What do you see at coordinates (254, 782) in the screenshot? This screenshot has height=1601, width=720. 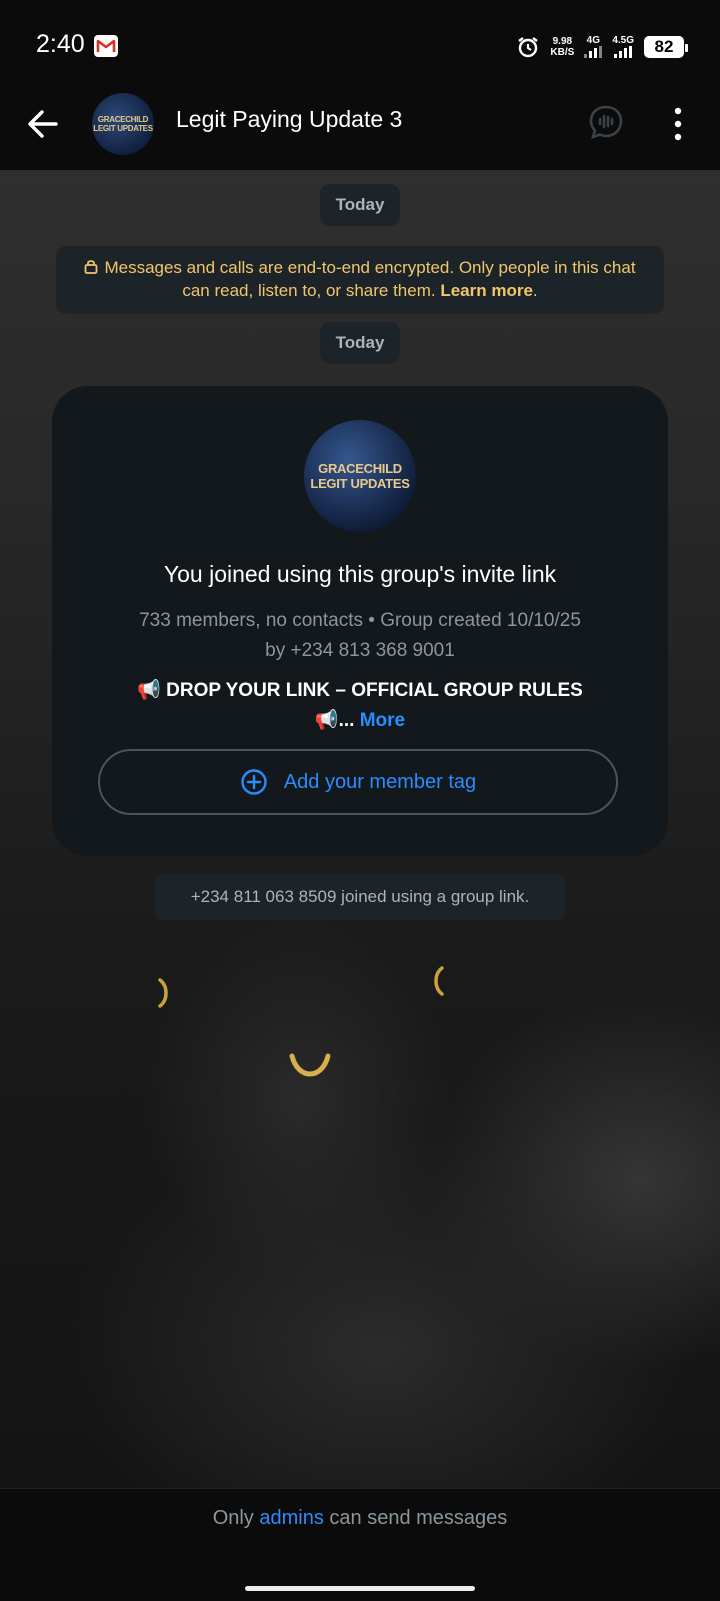 I see `add-circle-icon` at bounding box center [254, 782].